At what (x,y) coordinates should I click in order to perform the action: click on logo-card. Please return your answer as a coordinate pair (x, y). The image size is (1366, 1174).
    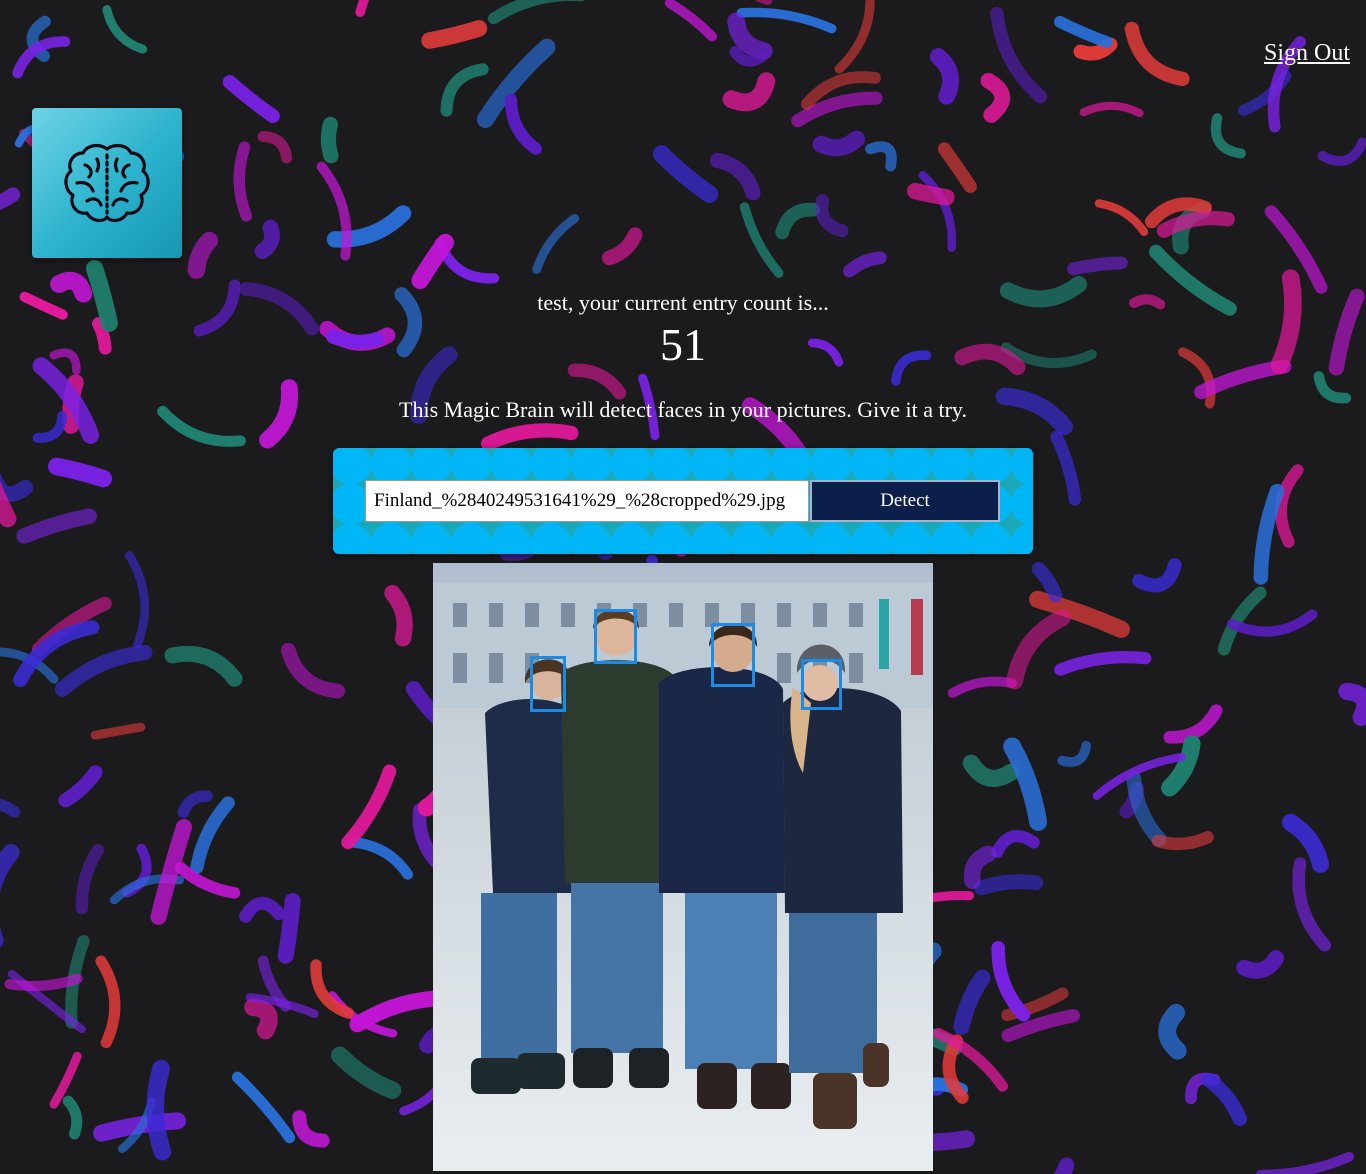
    Looking at the image, I should click on (107, 183).